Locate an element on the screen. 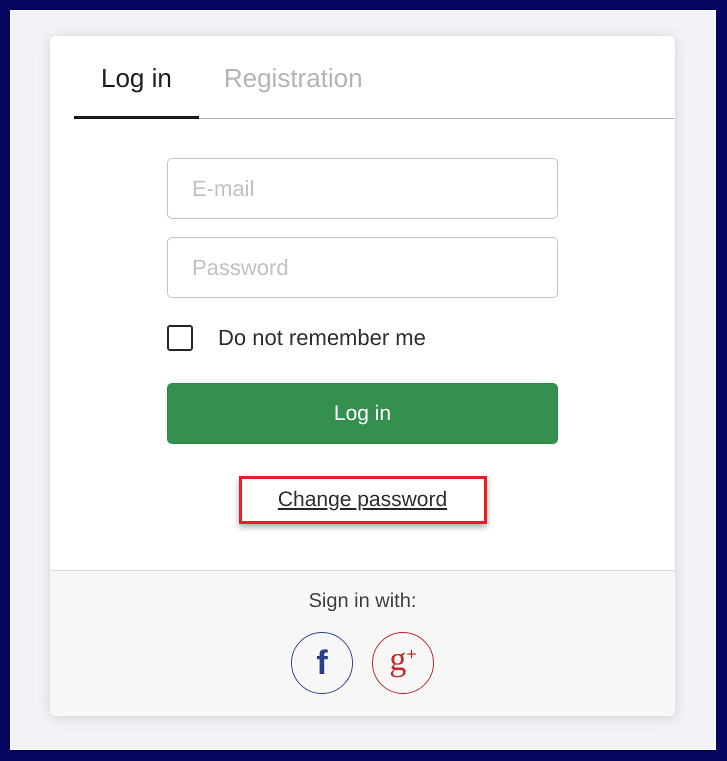  checkbox is located at coordinates (180, 338).